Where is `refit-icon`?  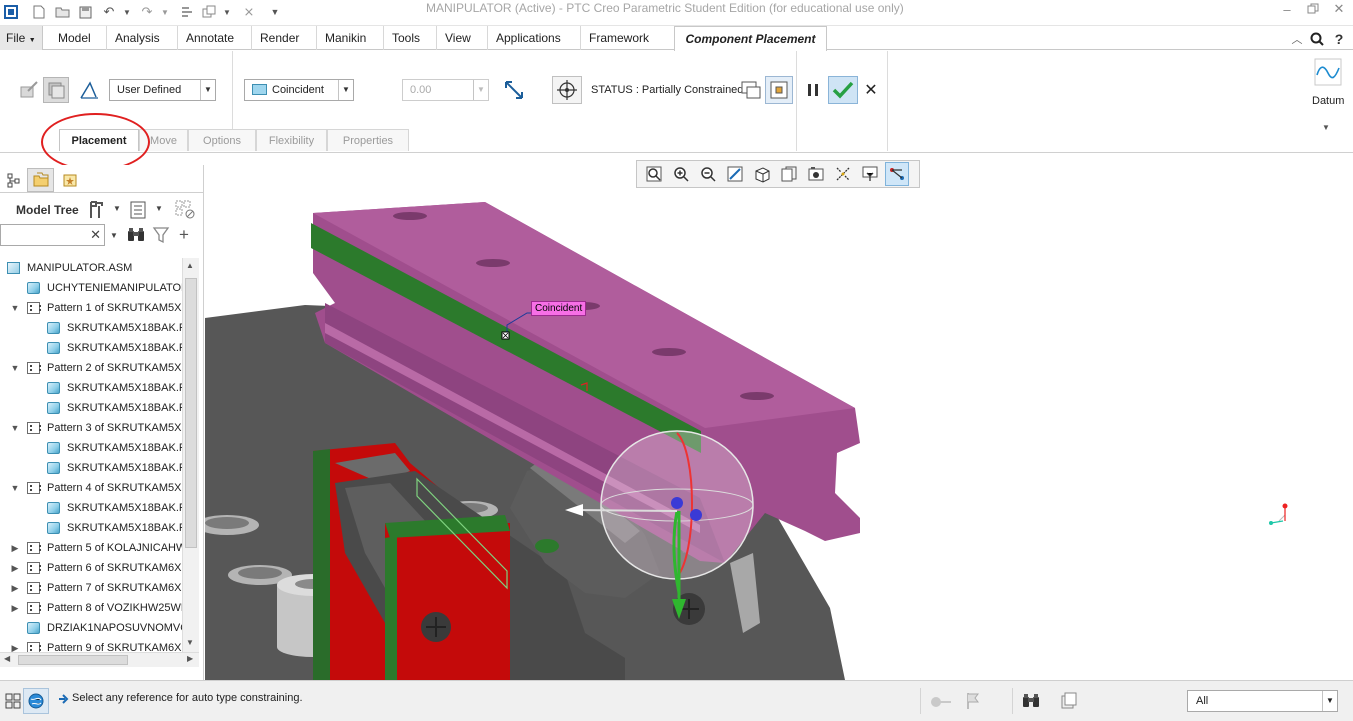 refit-icon is located at coordinates (654, 174).